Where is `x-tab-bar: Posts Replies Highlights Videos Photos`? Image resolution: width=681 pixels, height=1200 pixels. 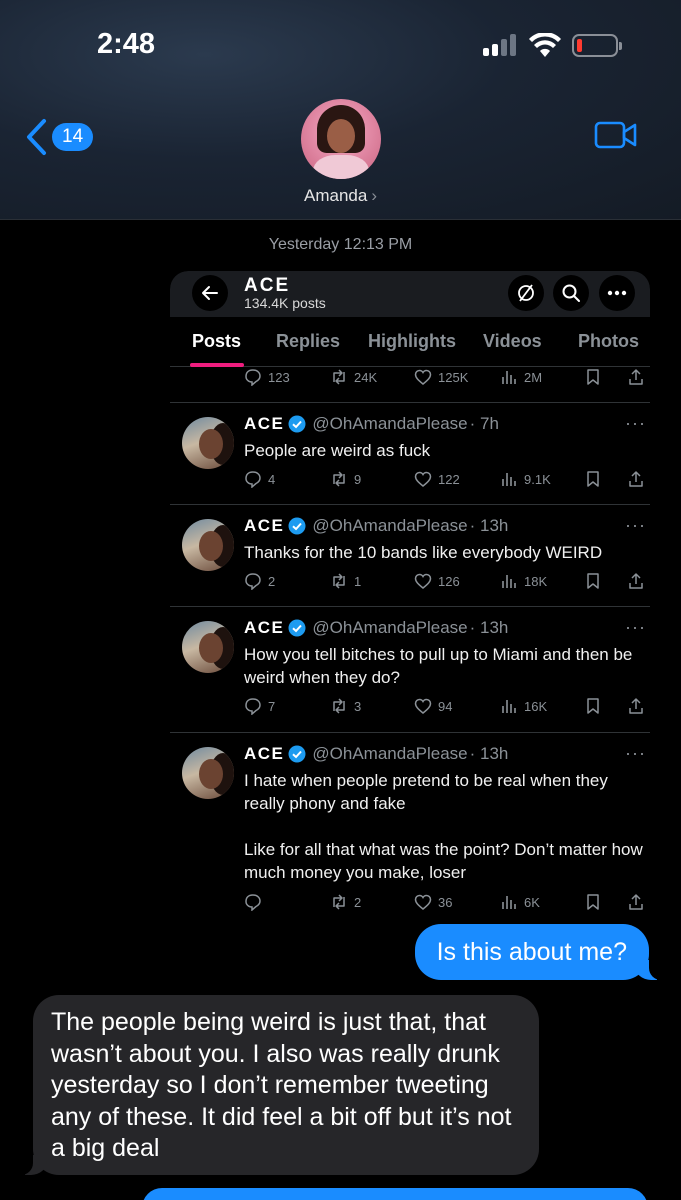
x-tab-bar: Posts Replies Highlights Videos Photos is located at coordinates (410, 347).